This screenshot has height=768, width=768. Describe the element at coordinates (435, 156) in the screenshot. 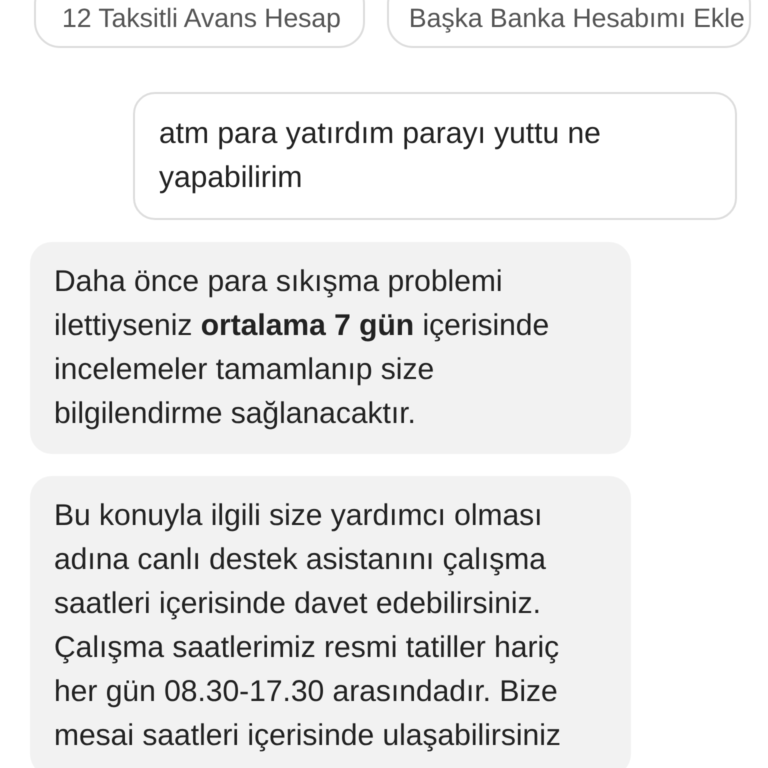

I see `user-message-bubble: atm para yatırdım parayı yuttu ne yapabilirim` at that location.